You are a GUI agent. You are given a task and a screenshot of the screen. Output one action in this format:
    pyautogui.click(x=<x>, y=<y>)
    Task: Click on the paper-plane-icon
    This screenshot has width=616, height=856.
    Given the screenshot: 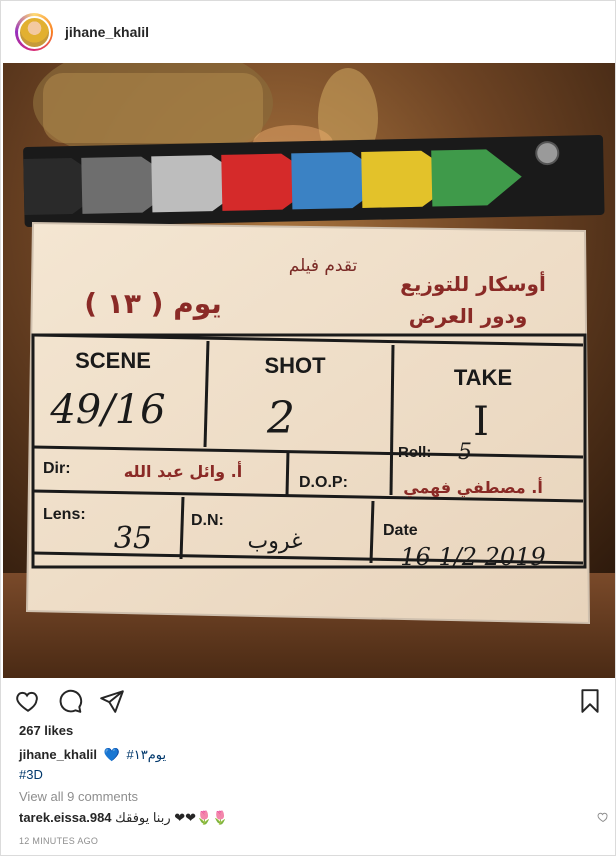 What is the action you would take?
    pyautogui.click(x=112, y=701)
    